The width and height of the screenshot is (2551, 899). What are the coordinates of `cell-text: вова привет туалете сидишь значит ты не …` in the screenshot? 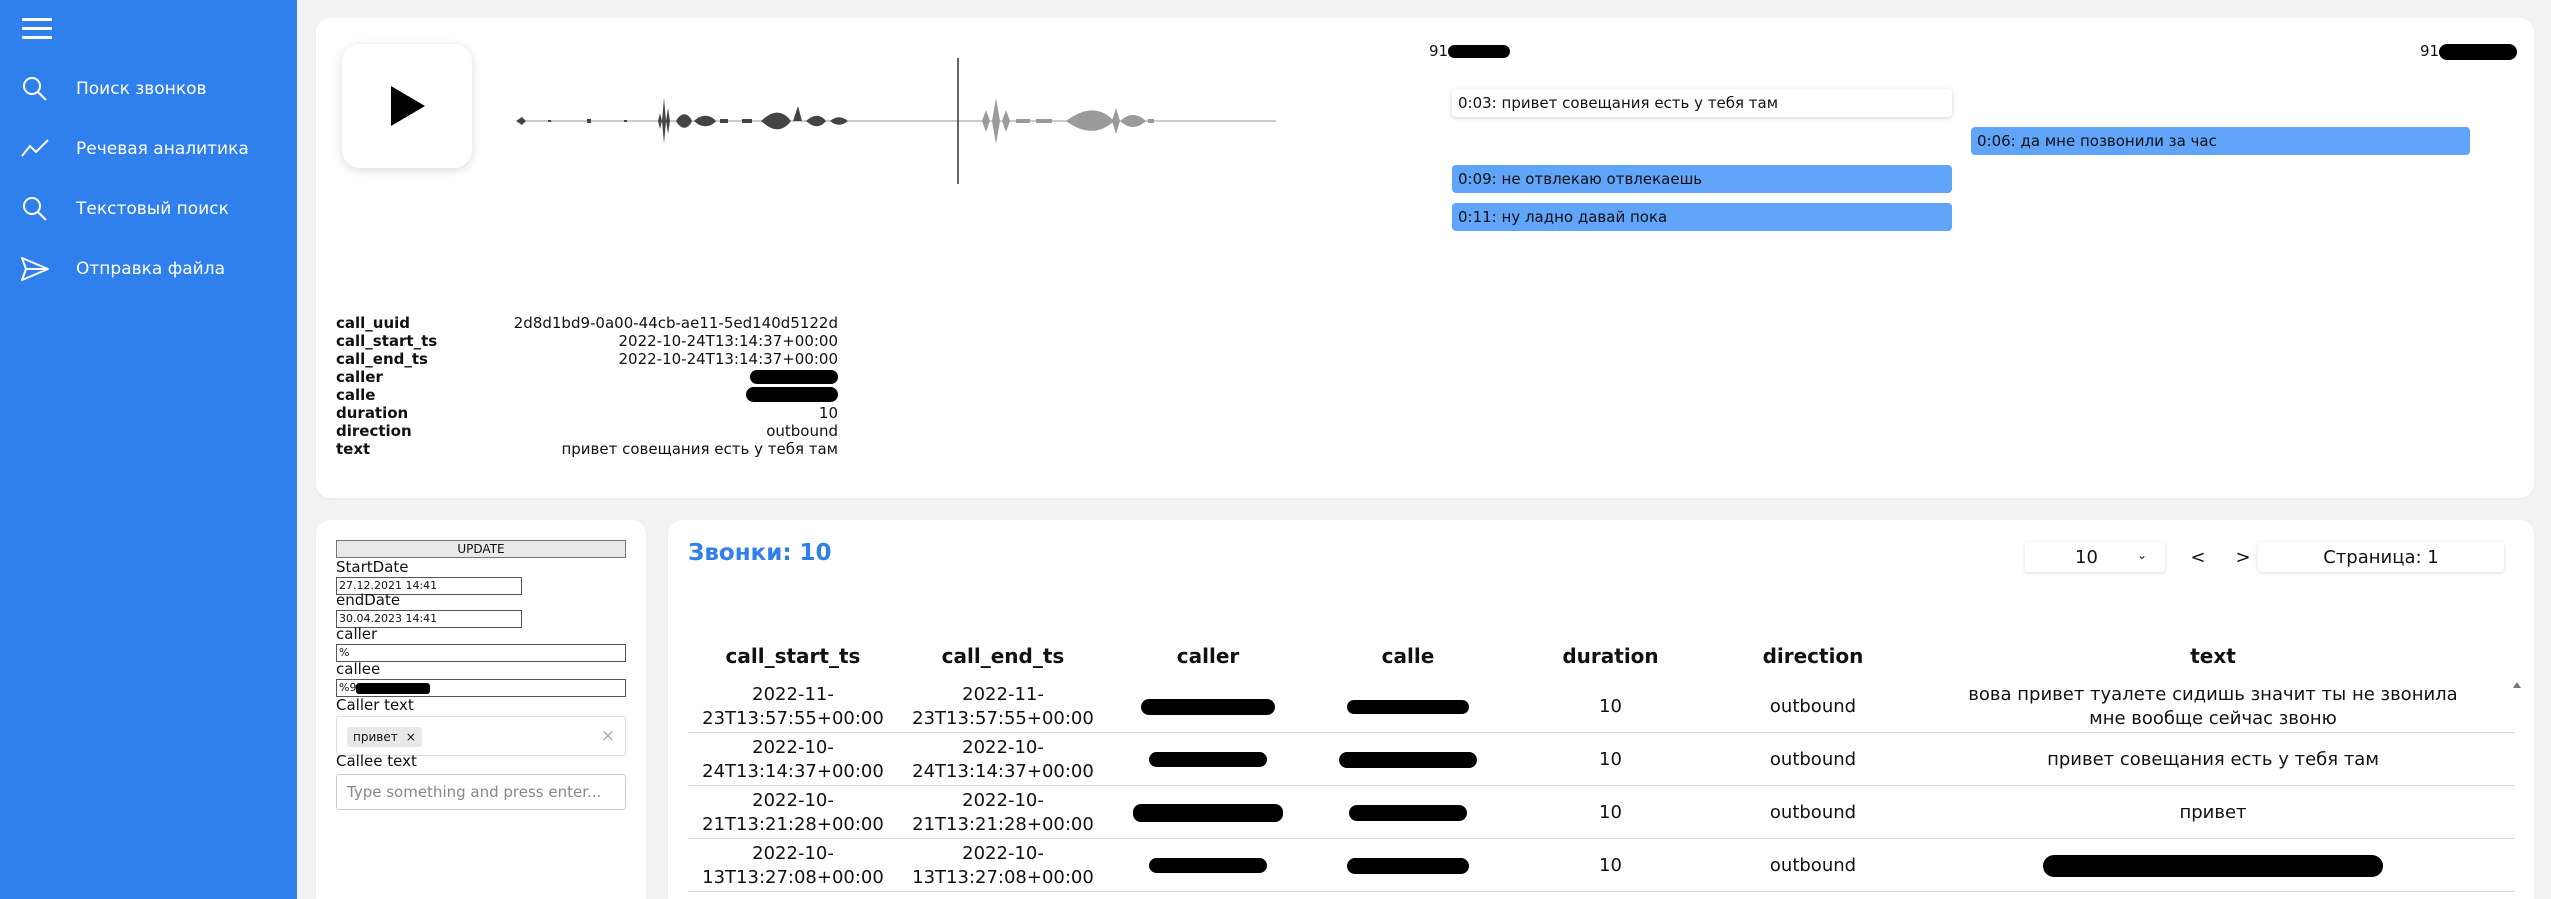 It's located at (2213, 706).